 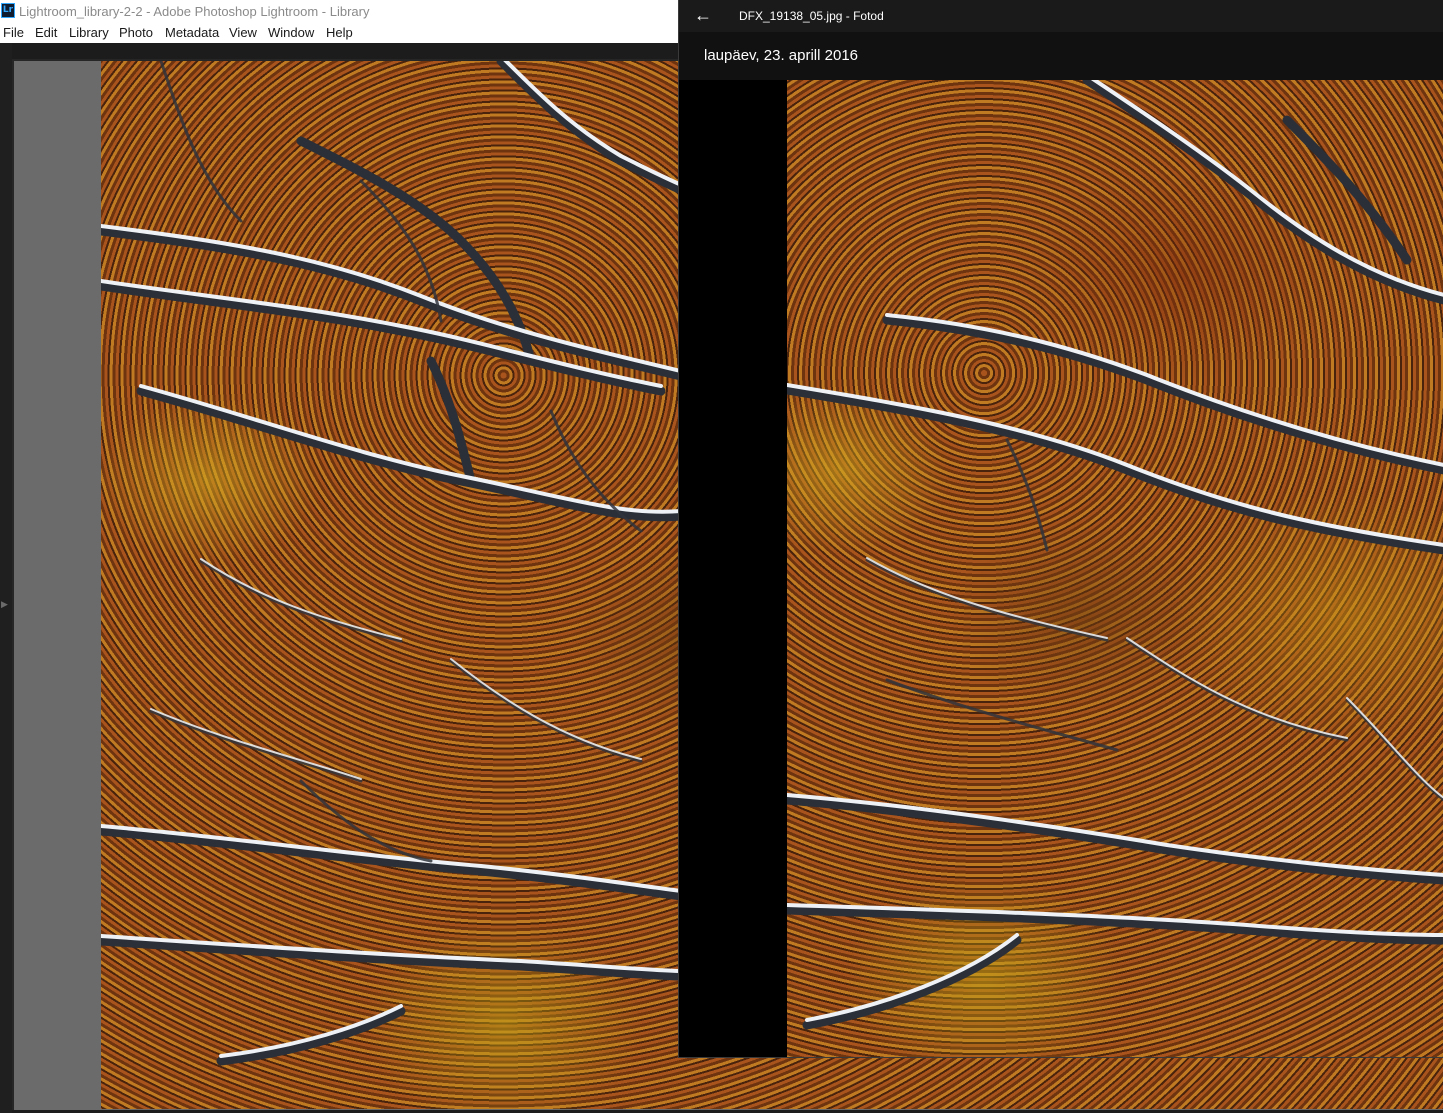 I want to click on menu-view: View, so click(x=243, y=32).